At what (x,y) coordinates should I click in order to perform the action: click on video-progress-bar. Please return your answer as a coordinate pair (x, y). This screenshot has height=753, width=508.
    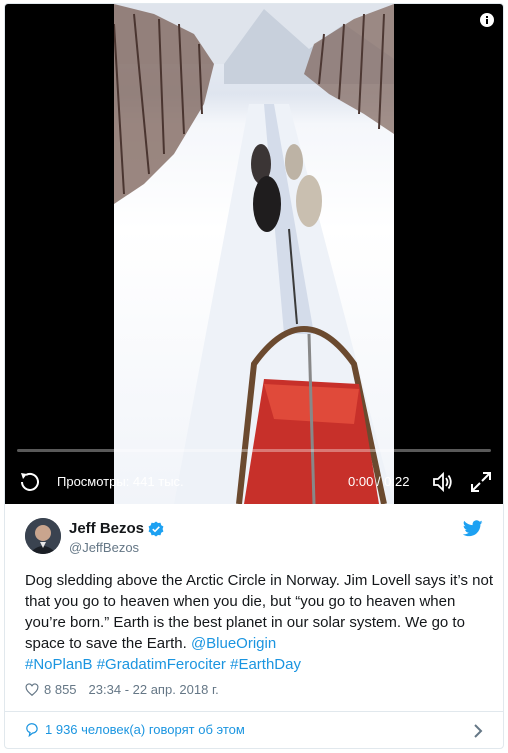
    Looking at the image, I should click on (254, 450).